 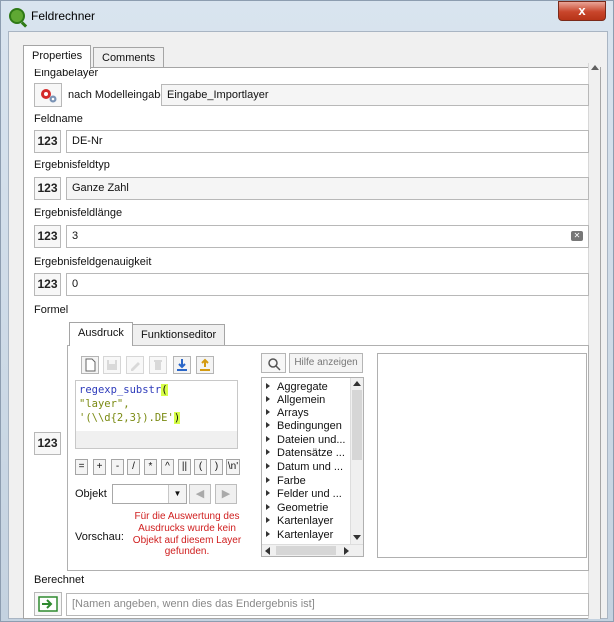 What do you see at coordinates (93, 262) in the screenshot?
I see `ergebnisfeldgenauigkeit-label: Ergebnisfeldgenauigkeit` at bounding box center [93, 262].